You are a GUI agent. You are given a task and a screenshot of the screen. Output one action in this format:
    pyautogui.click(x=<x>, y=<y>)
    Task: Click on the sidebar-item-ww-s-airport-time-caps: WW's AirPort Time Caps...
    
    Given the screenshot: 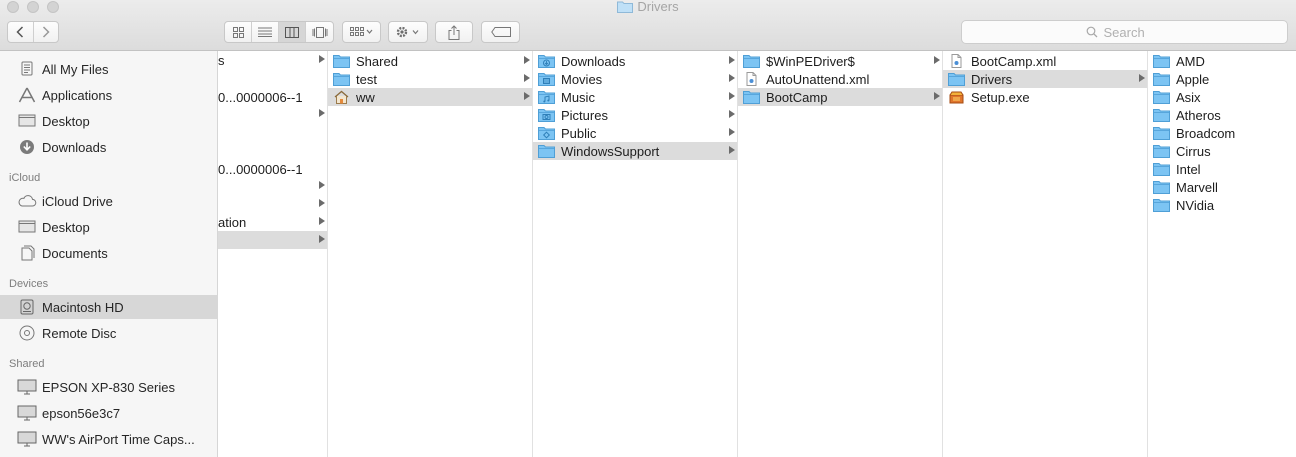 What is the action you would take?
    pyautogui.click(x=109, y=439)
    